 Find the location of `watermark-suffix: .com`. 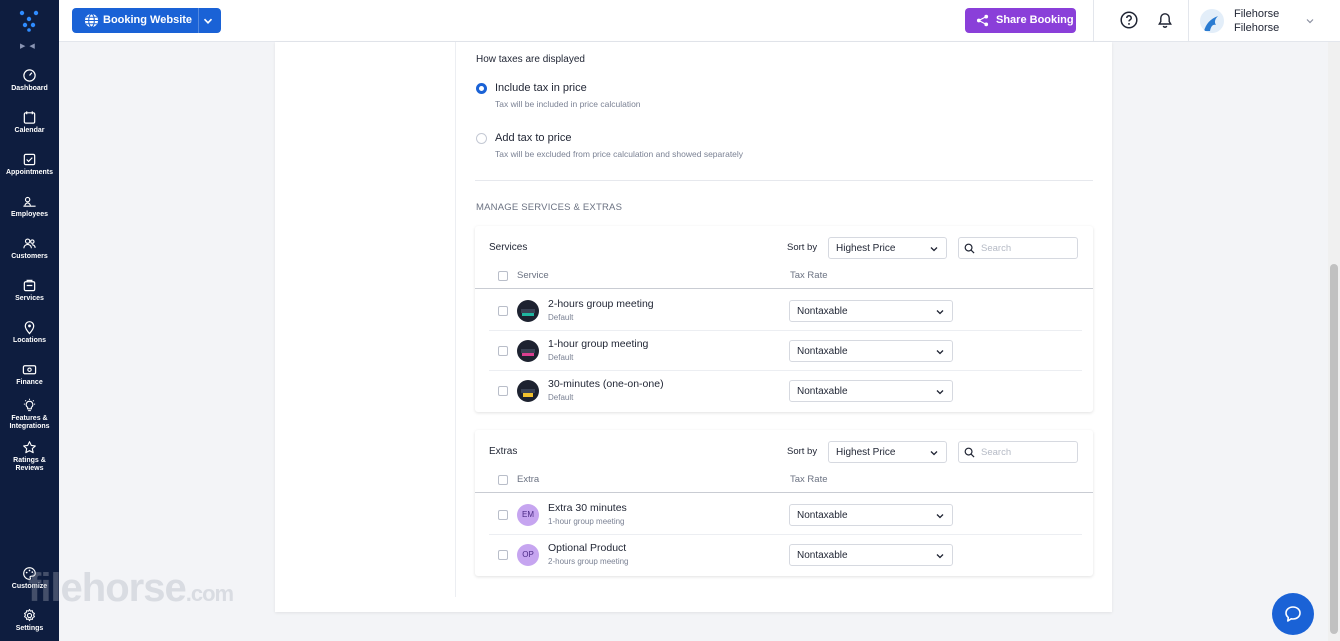

watermark-suffix: .com is located at coordinates (209, 593).